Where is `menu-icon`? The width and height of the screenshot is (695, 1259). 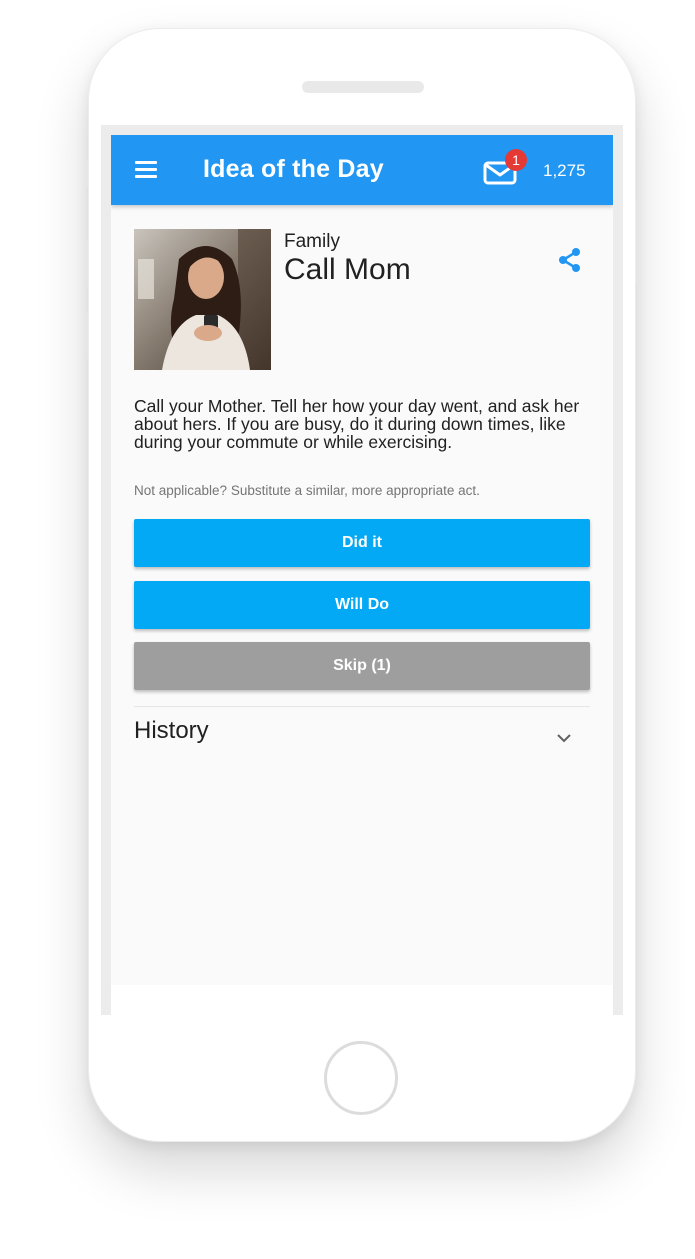 menu-icon is located at coordinates (146, 170).